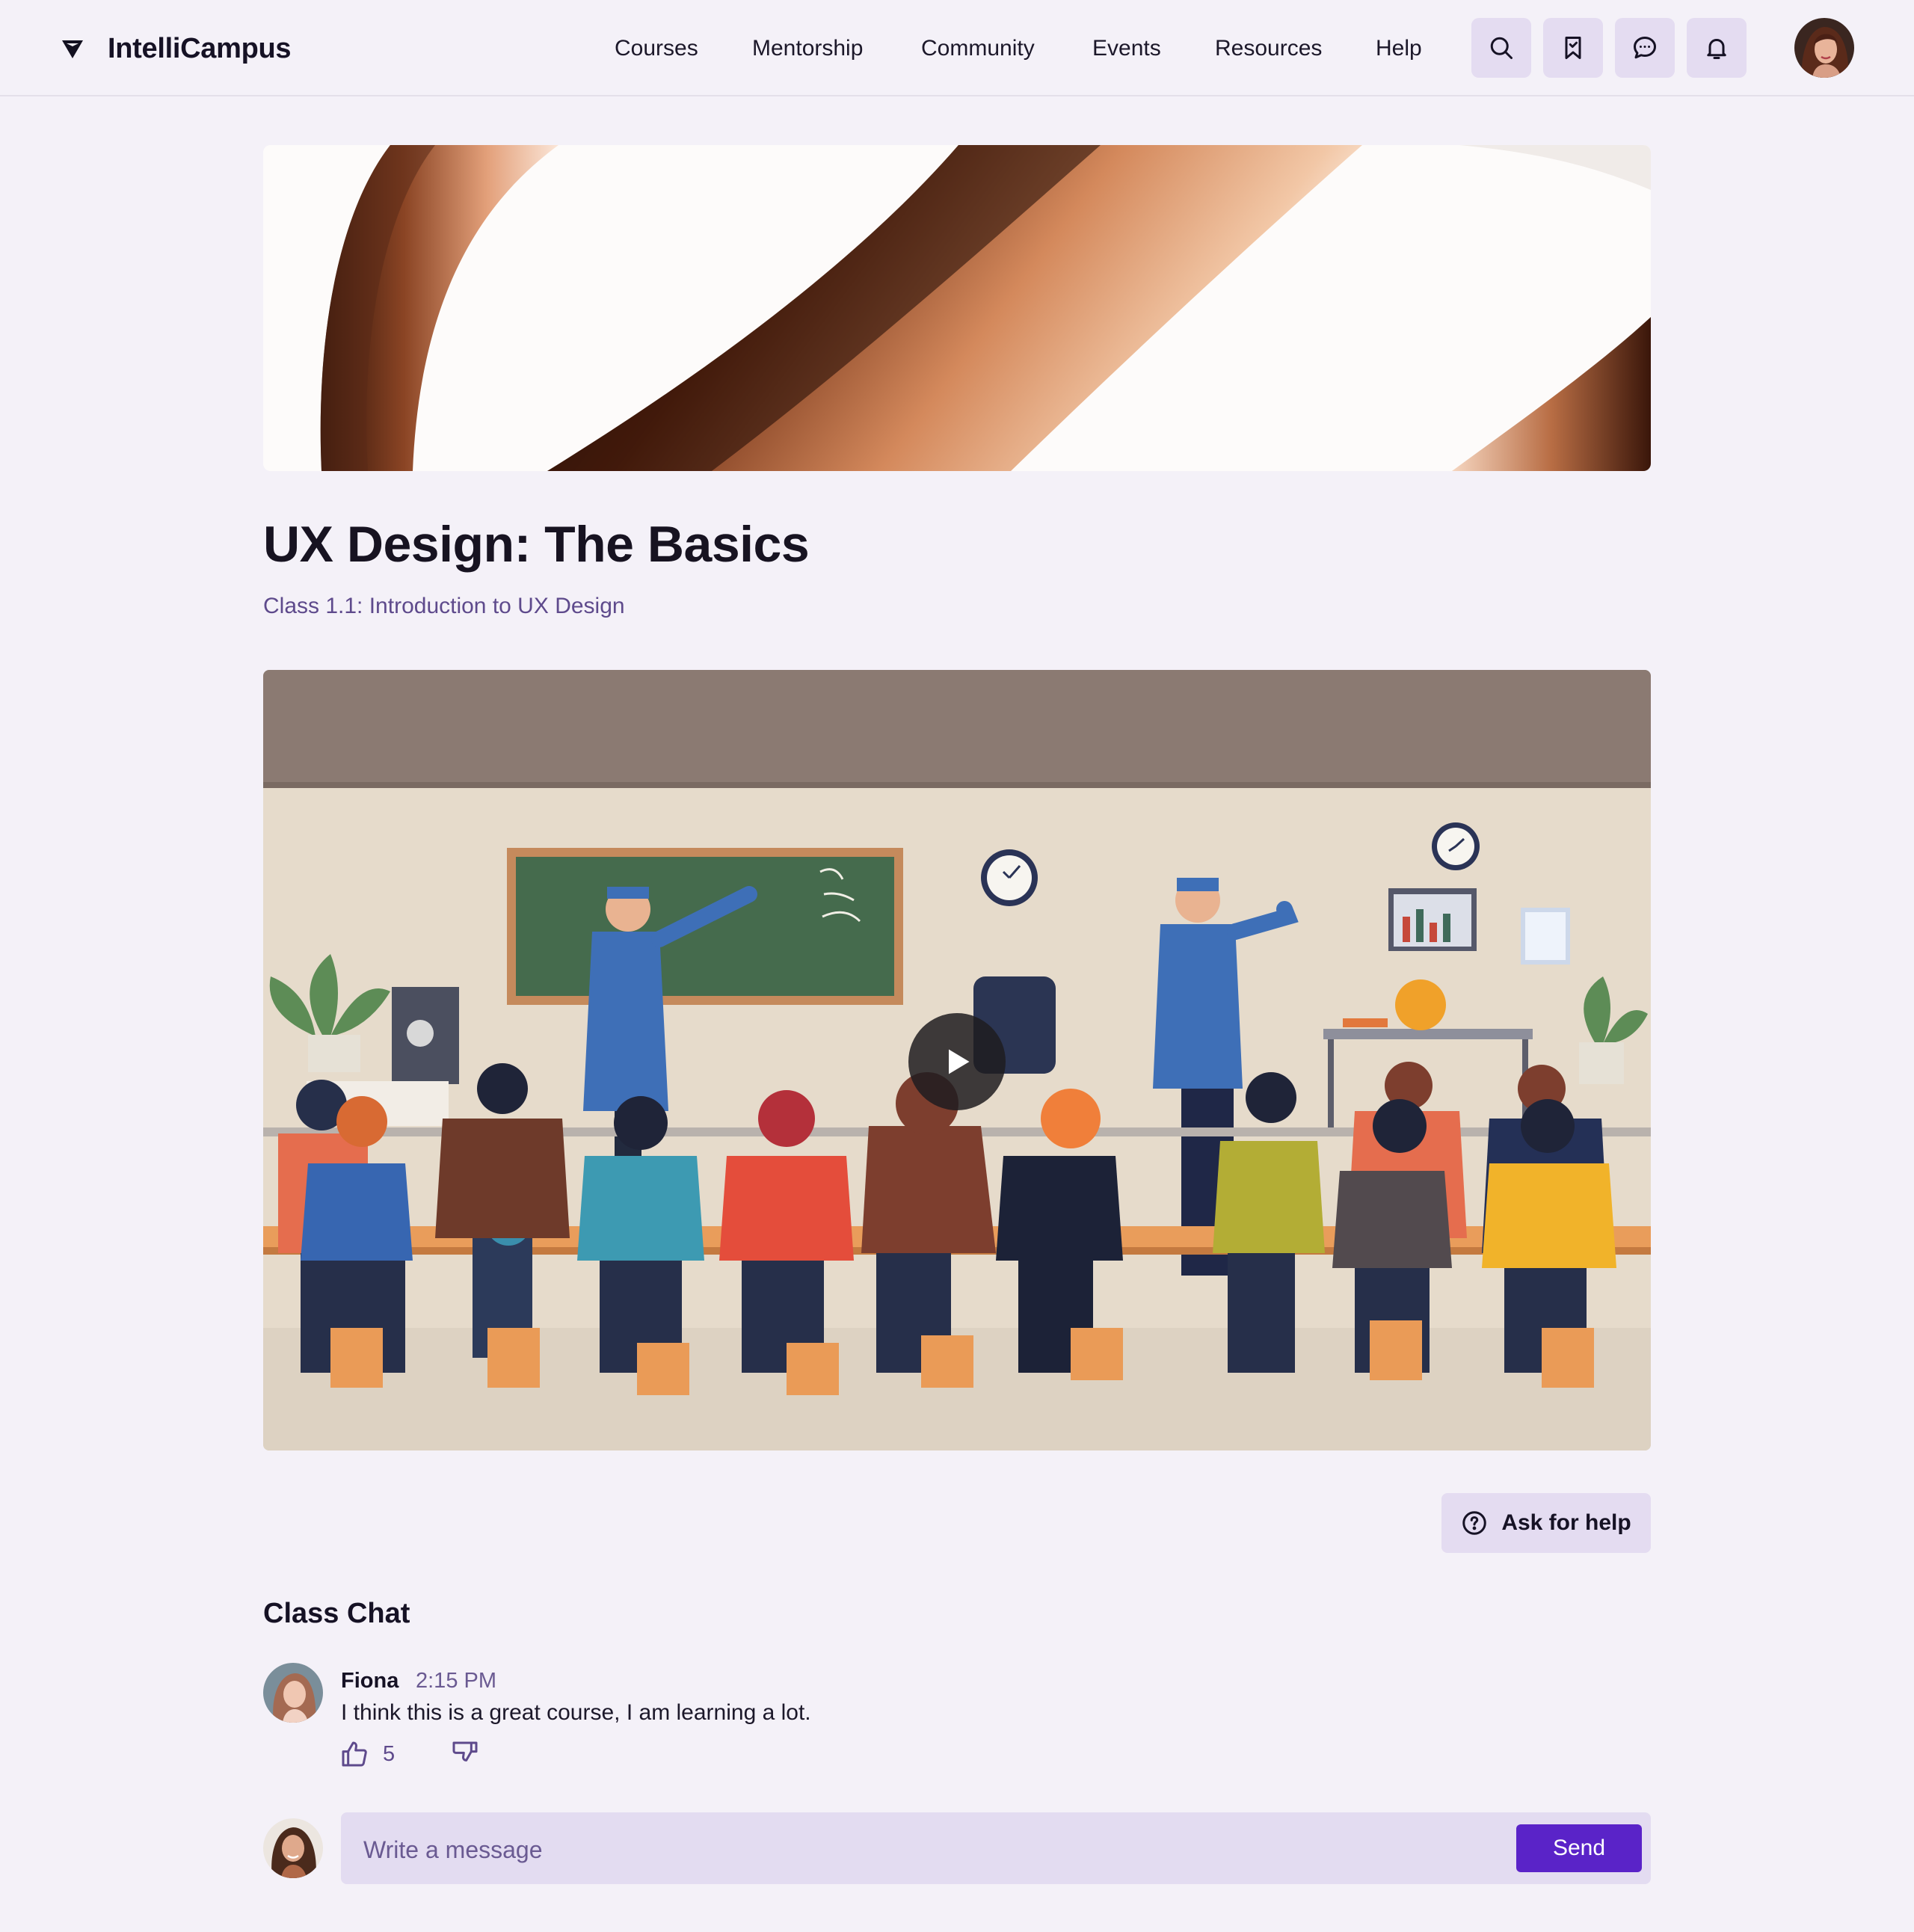 The height and width of the screenshot is (1932, 1914). I want to click on like-count: 5, so click(389, 1753).